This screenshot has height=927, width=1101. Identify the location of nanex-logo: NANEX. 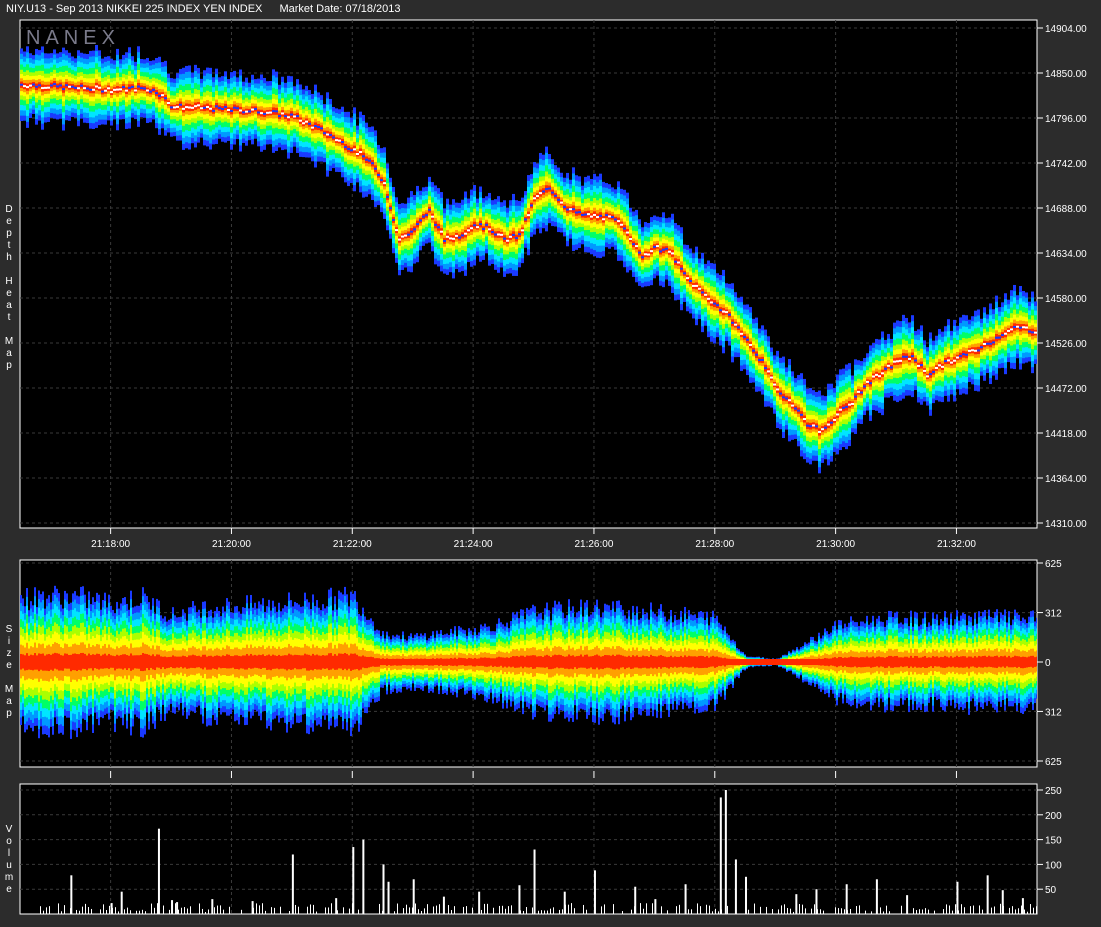
(73, 38).